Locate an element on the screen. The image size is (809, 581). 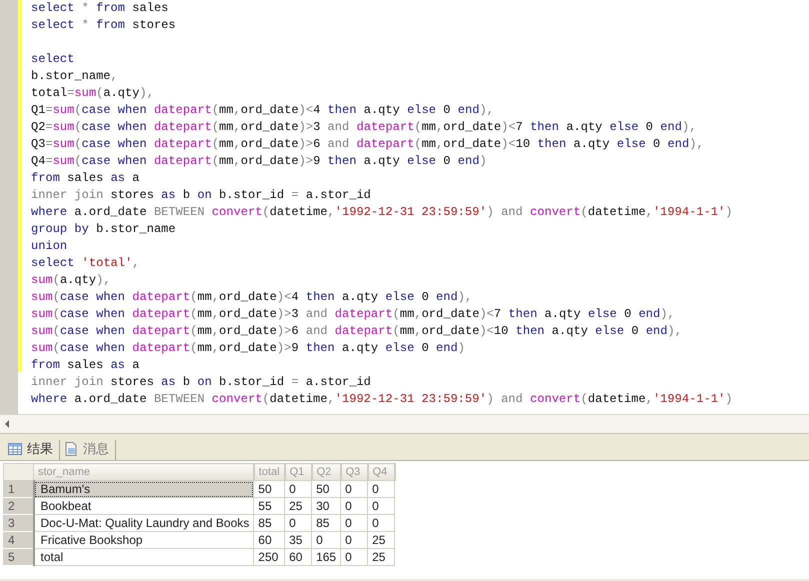
code-line: total=sum(a.qty), is located at coordinates (92, 93).